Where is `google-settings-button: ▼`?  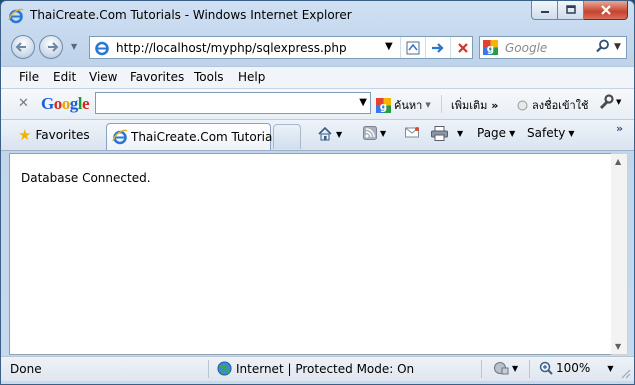 google-settings-button: ▼ is located at coordinates (609, 102).